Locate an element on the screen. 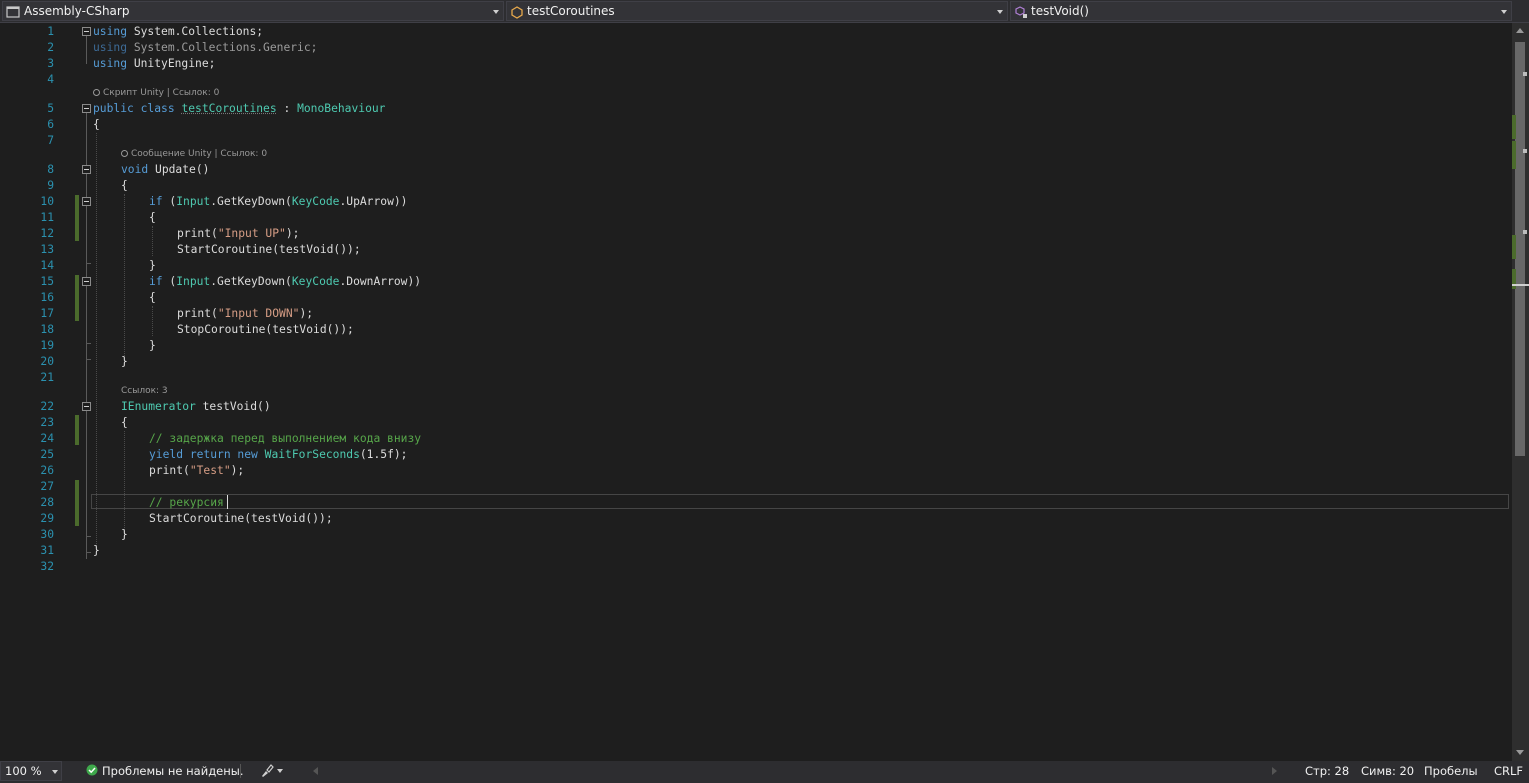 The width and height of the screenshot is (1529, 783). keyword: return is located at coordinates (207, 454).